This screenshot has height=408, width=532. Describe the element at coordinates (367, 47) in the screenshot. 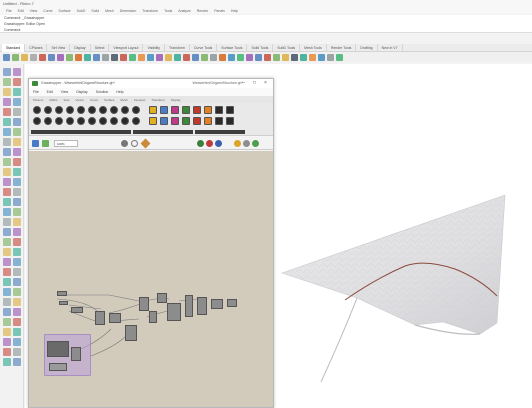

I see `toolbar-tab: Drafting` at that location.